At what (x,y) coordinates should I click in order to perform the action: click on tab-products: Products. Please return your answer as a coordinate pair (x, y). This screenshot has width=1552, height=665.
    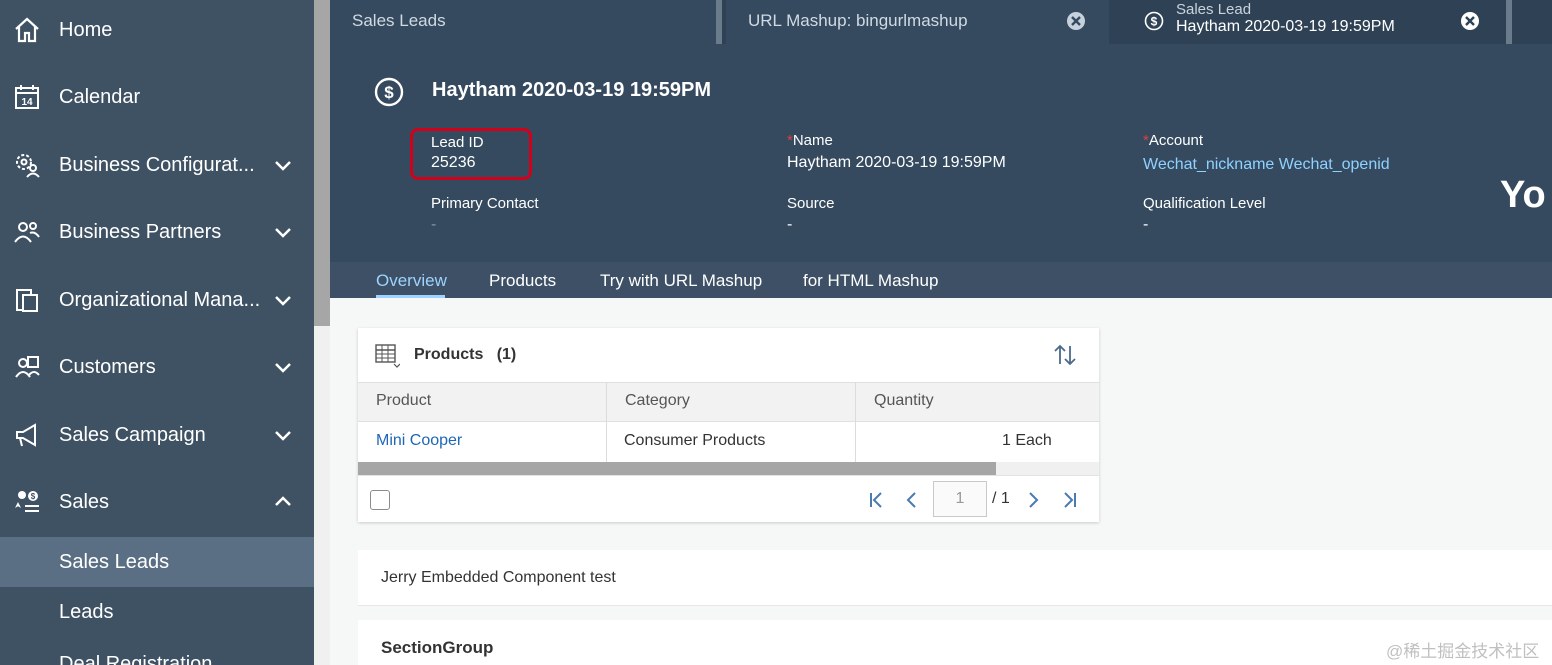
    Looking at the image, I should click on (522, 281).